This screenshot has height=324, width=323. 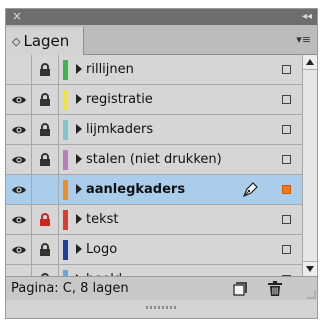 I want to click on new-layer-icon, so click(x=240, y=291).